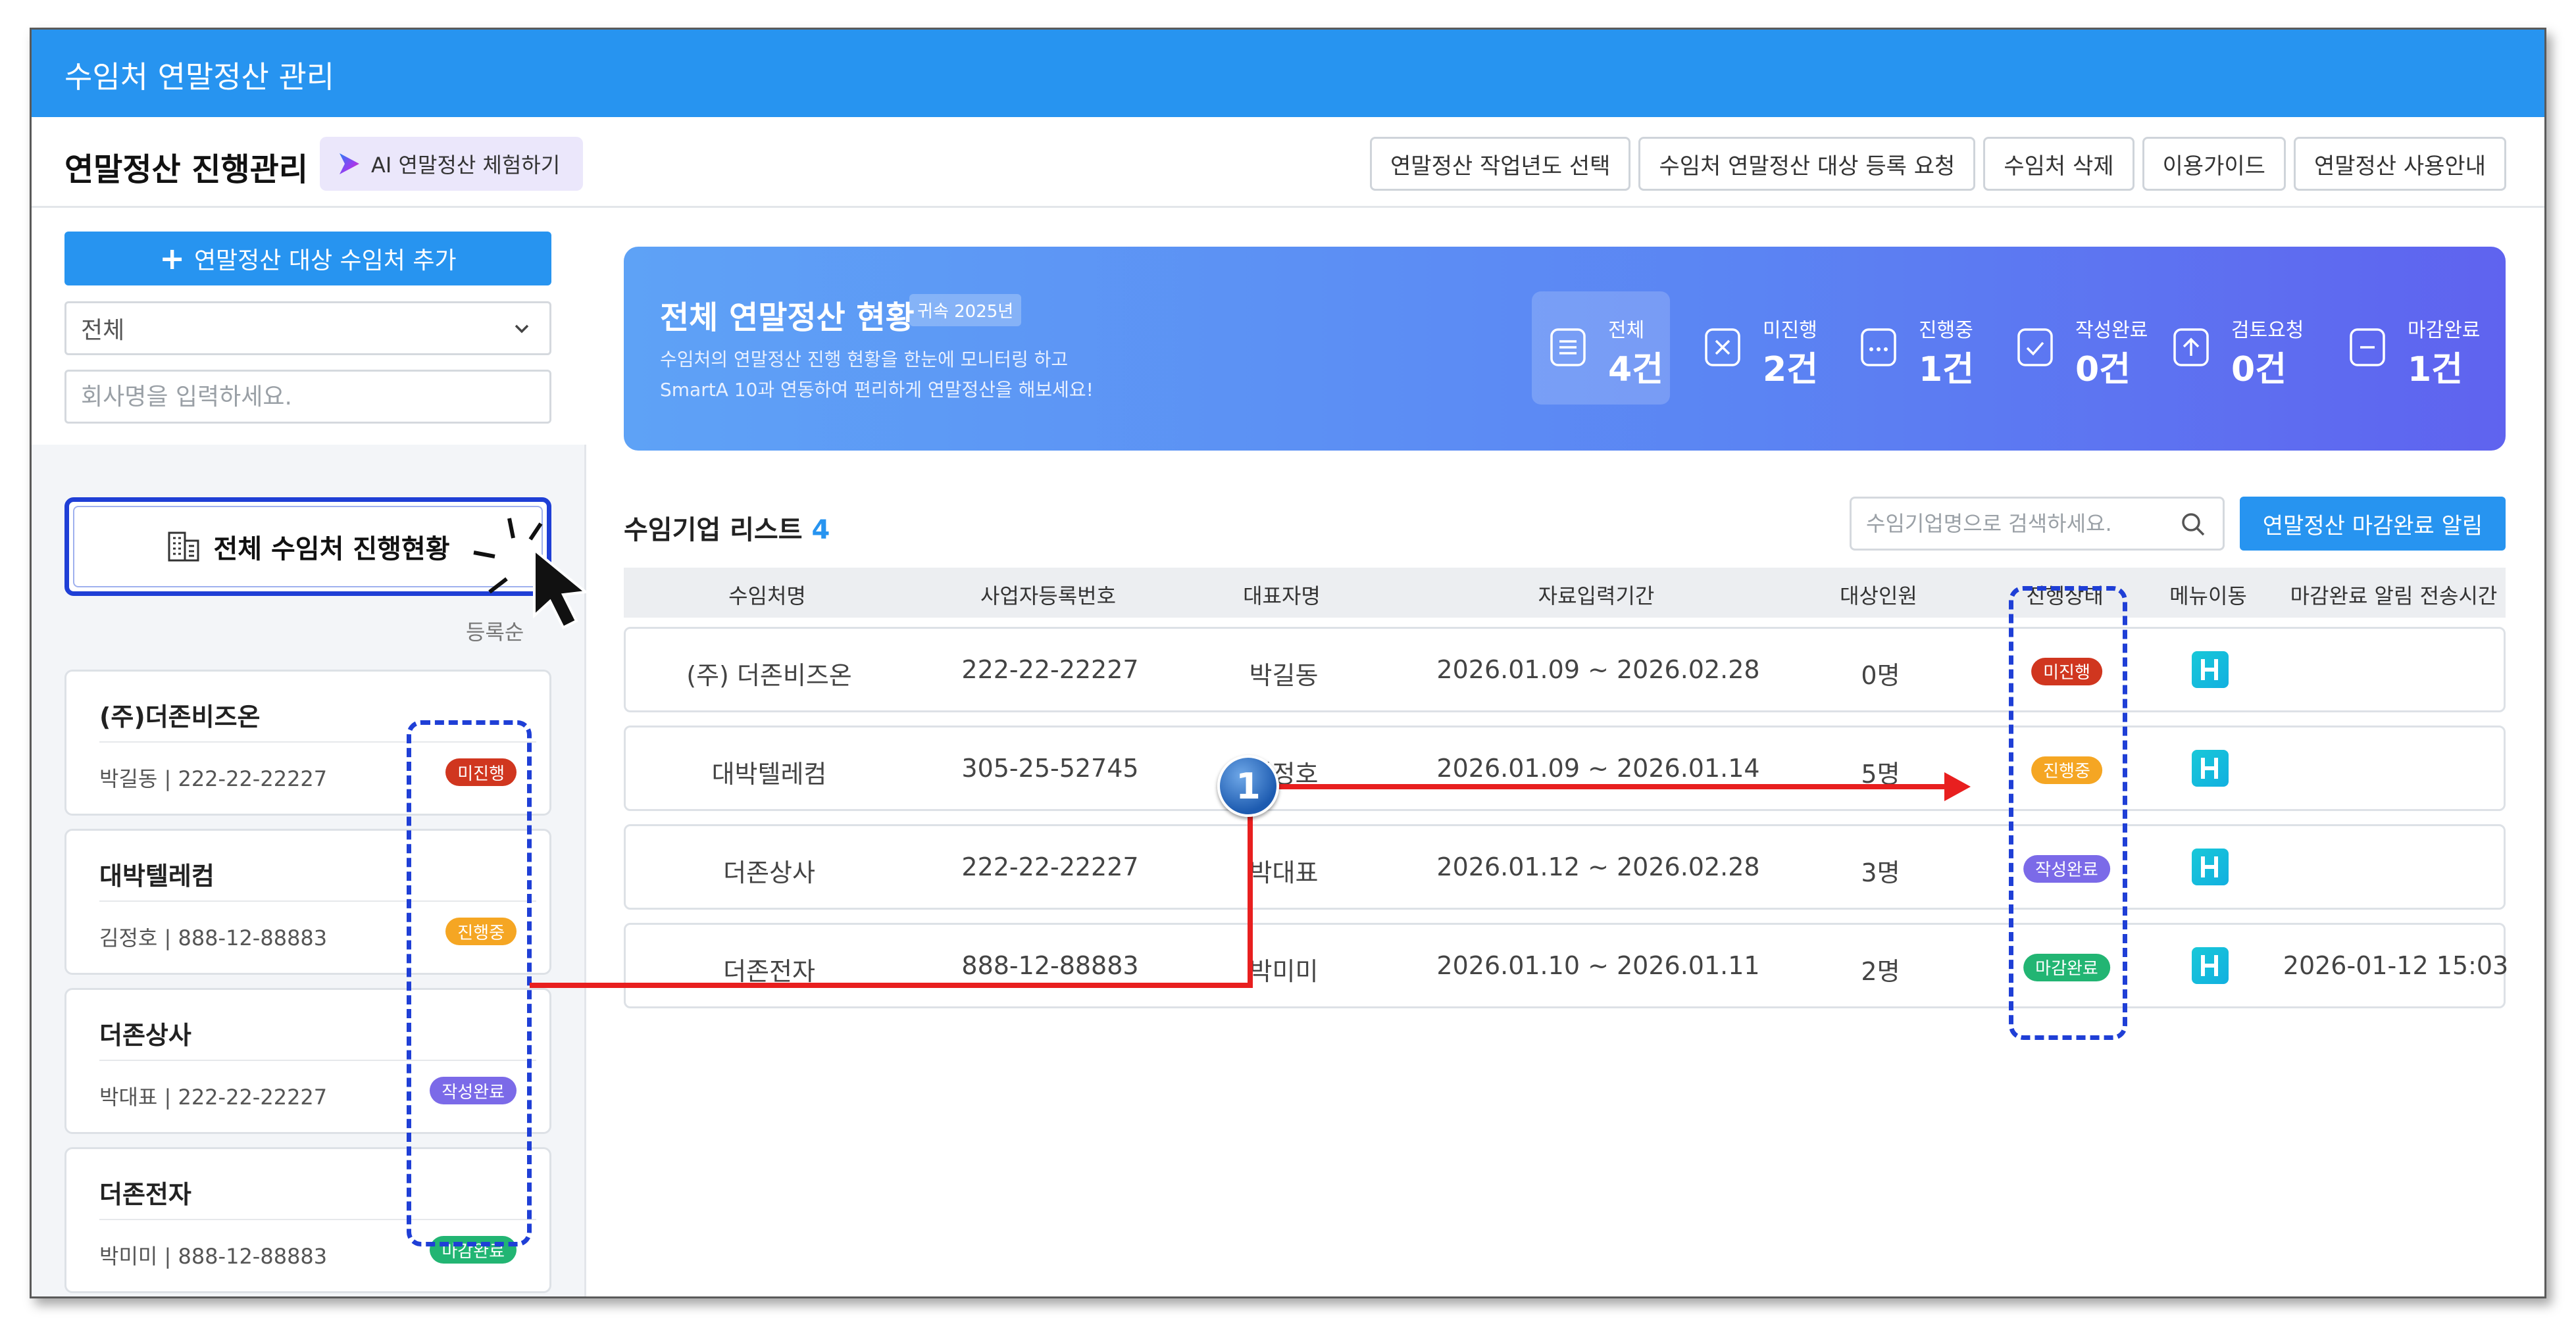 The image size is (2576, 1330). I want to click on client-list-title: 수임기업 리스트 4, so click(727, 527).